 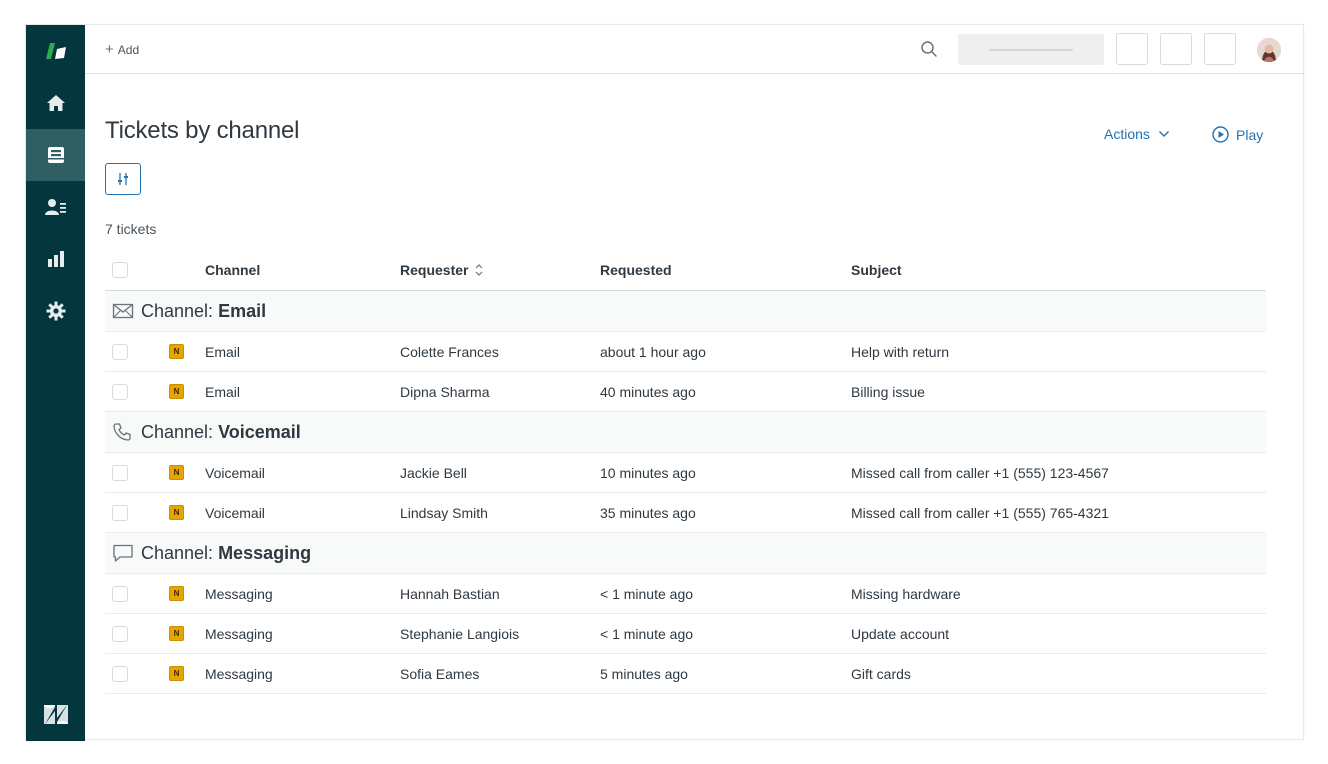 What do you see at coordinates (881, 673) in the screenshot?
I see `subject-cell: Gift cards` at bounding box center [881, 673].